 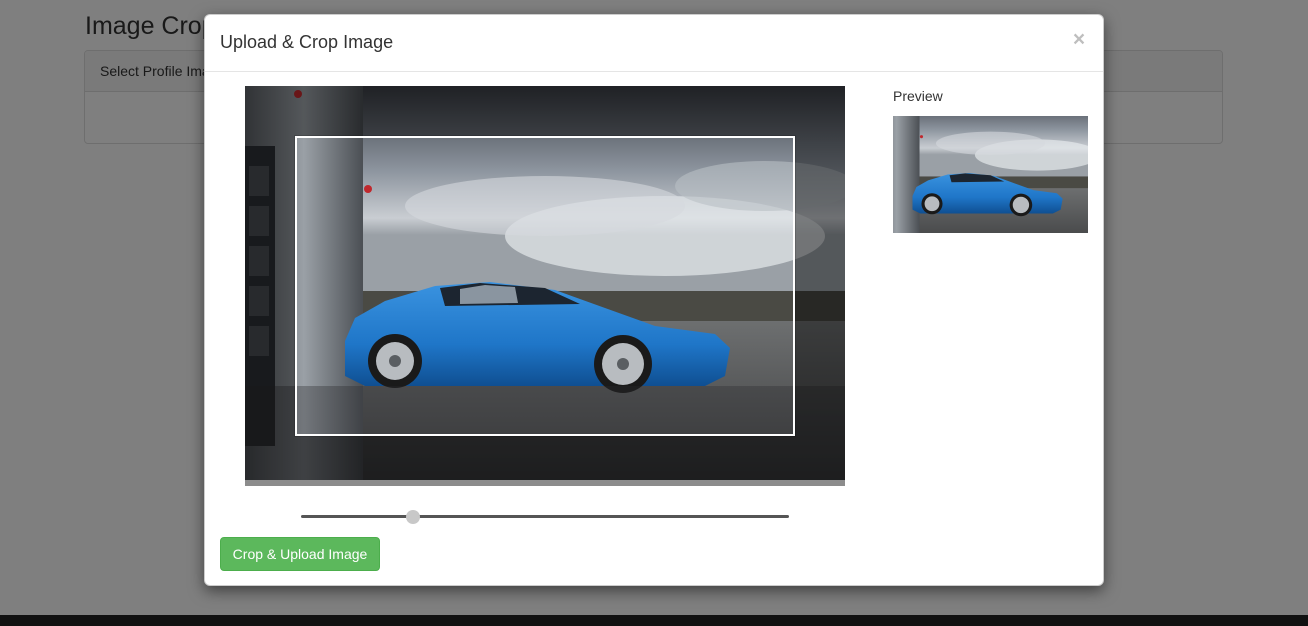 I want to click on crop-preview, so click(x=990, y=174).